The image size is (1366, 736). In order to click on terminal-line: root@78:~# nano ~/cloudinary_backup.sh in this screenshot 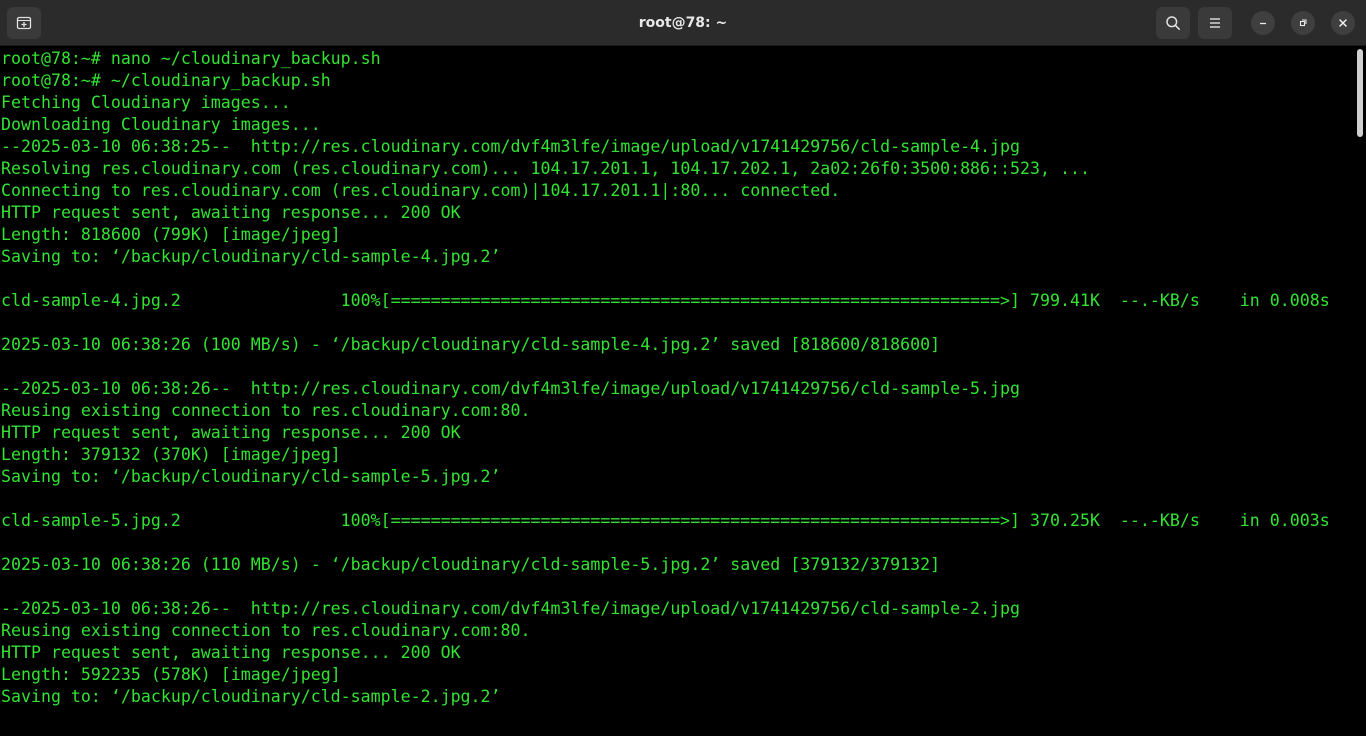, I will do `click(191, 58)`.